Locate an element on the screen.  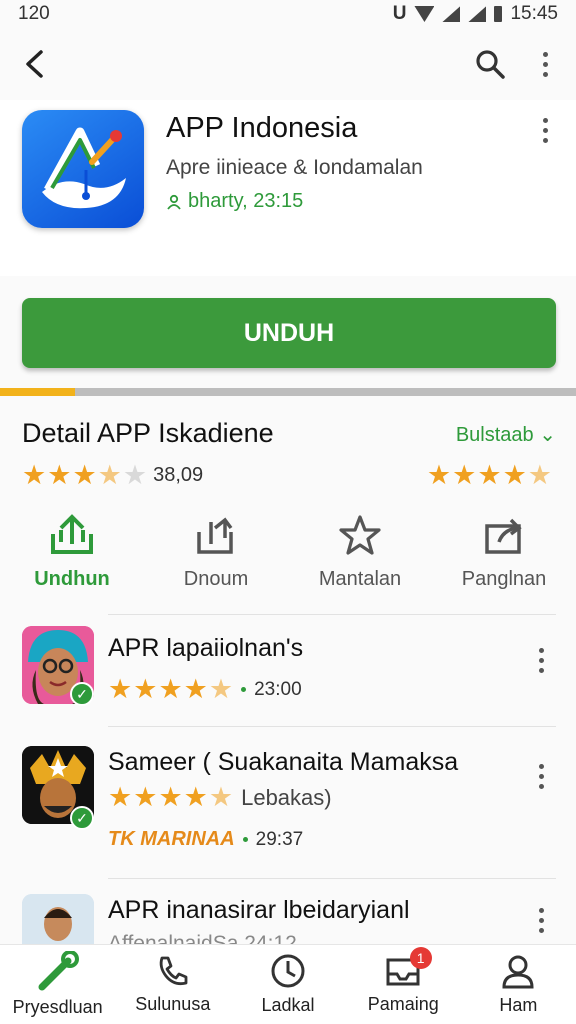
rating-count: 38,09 is located at coordinates (178, 475).